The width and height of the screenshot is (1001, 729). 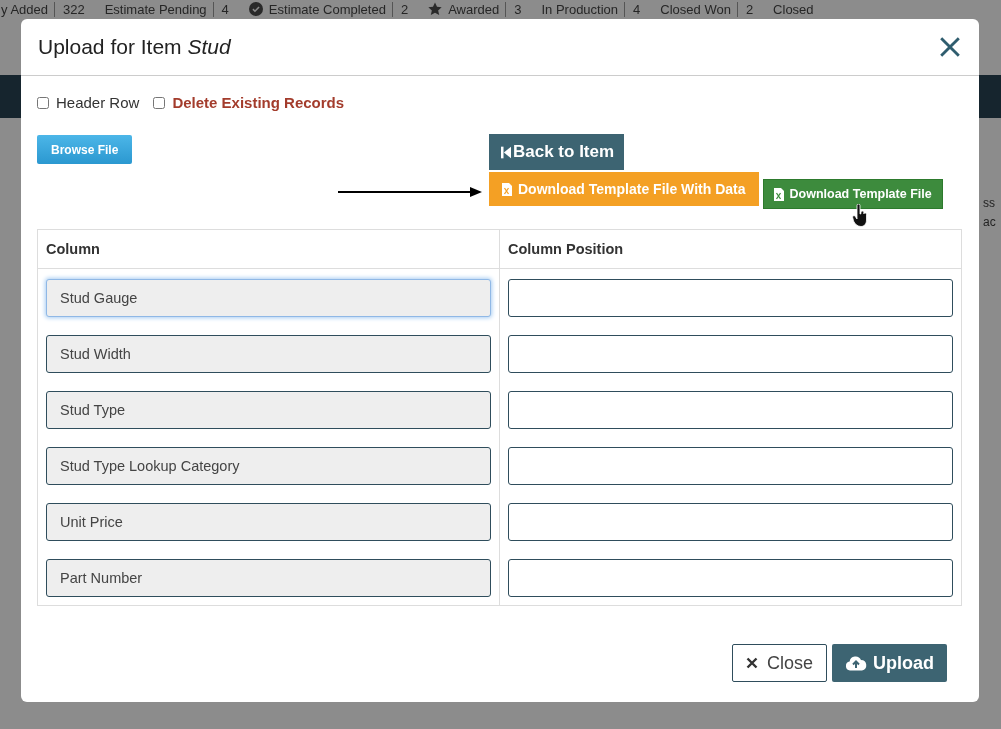 What do you see at coordinates (730, 249) in the screenshot?
I see `column-header: Column Position` at bounding box center [730, 249].